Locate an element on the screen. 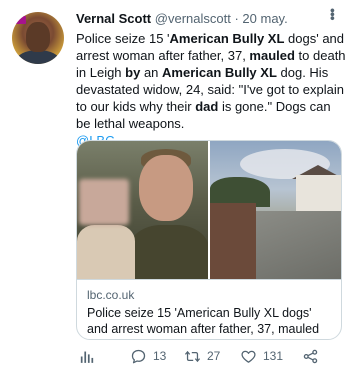 The width and height of the screenshot is (350, 372). reply-button: 13 is located at coordinates (148, 356).